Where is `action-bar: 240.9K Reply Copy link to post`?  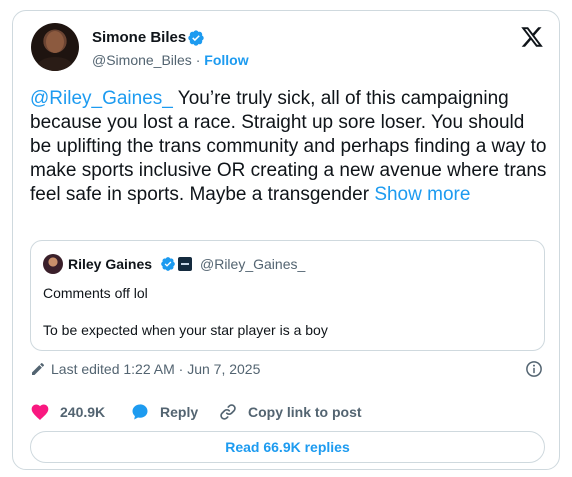 action-bar: 240.9K Reply Copy link to post is located at coordinates (290, 412).